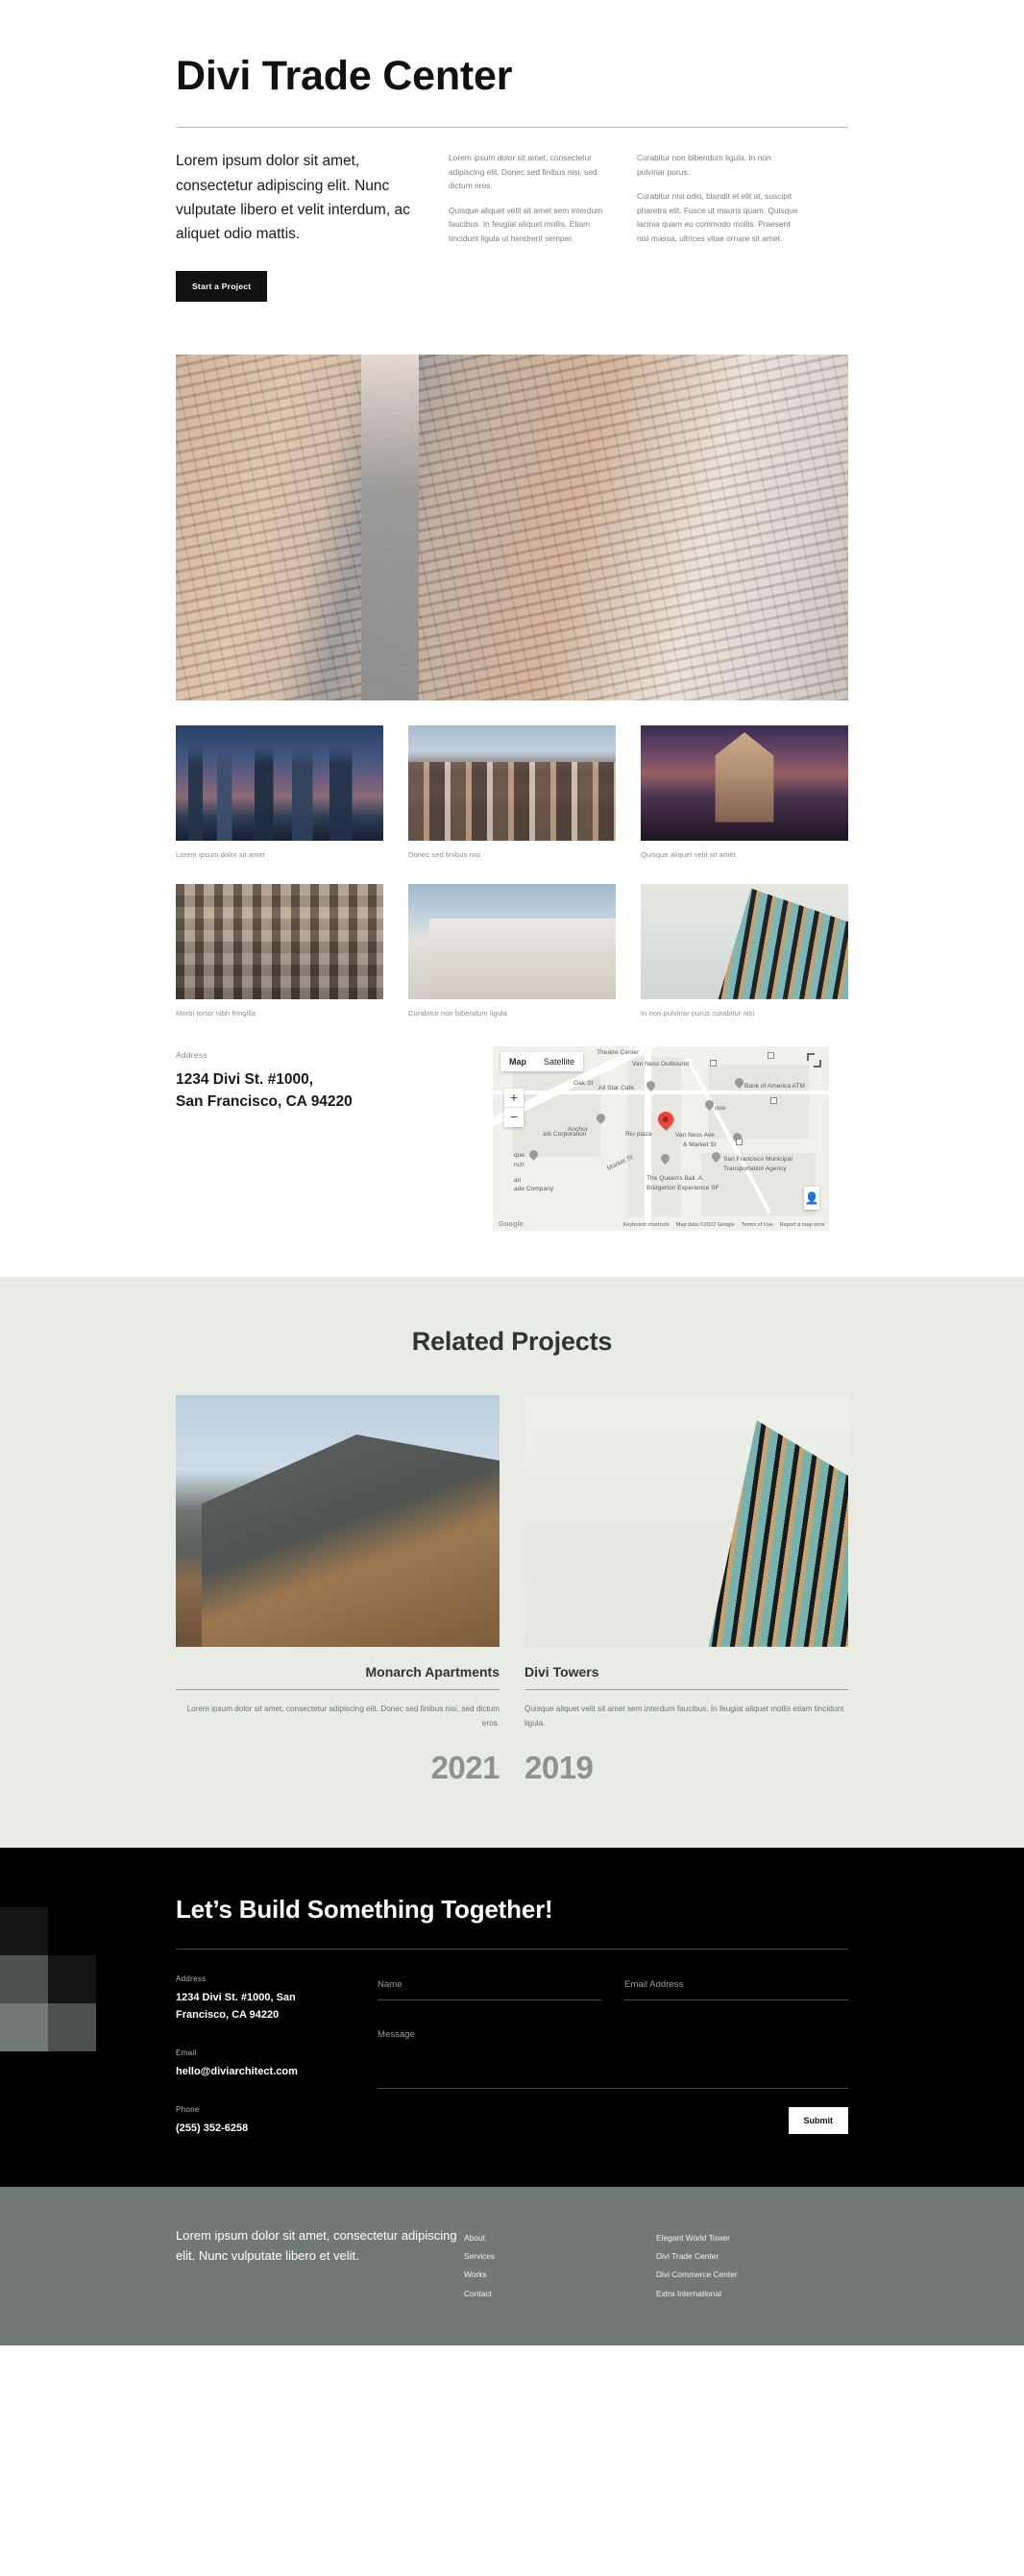  Describe the element at coordinates (279, 782) in the screenshot. I see `gallery-thumb-skyline` at that location.